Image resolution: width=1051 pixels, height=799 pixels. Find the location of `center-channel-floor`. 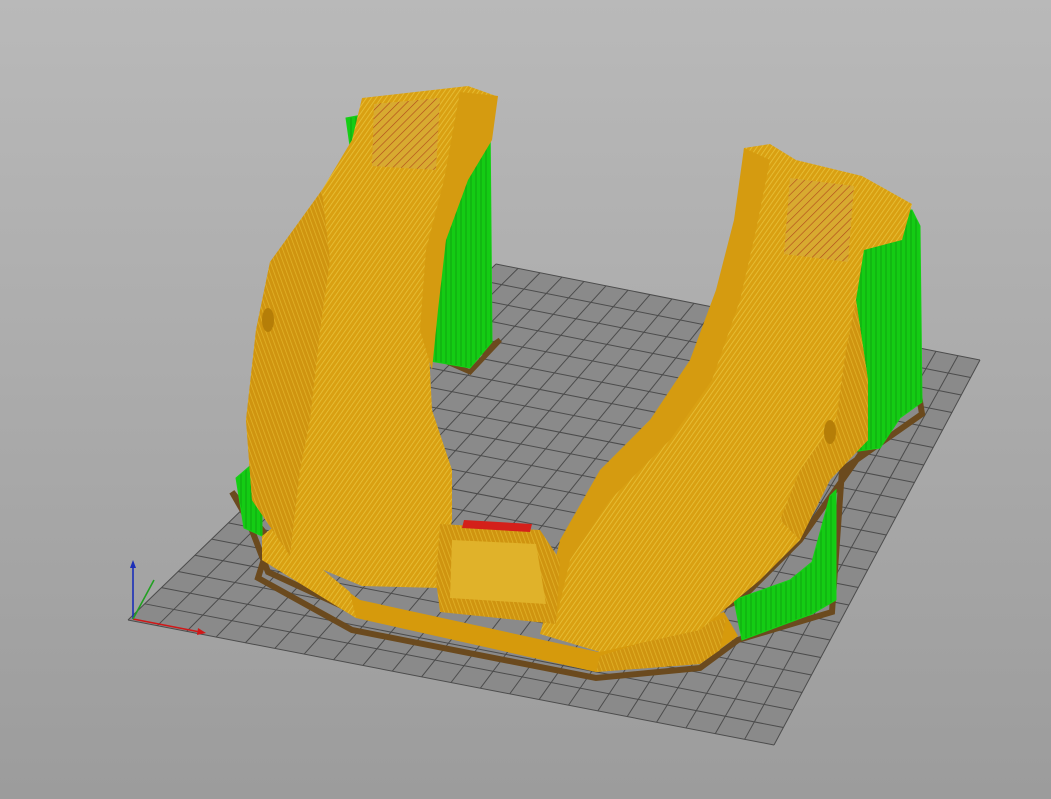

center-channel-floor is located at coordinates (498, 572).